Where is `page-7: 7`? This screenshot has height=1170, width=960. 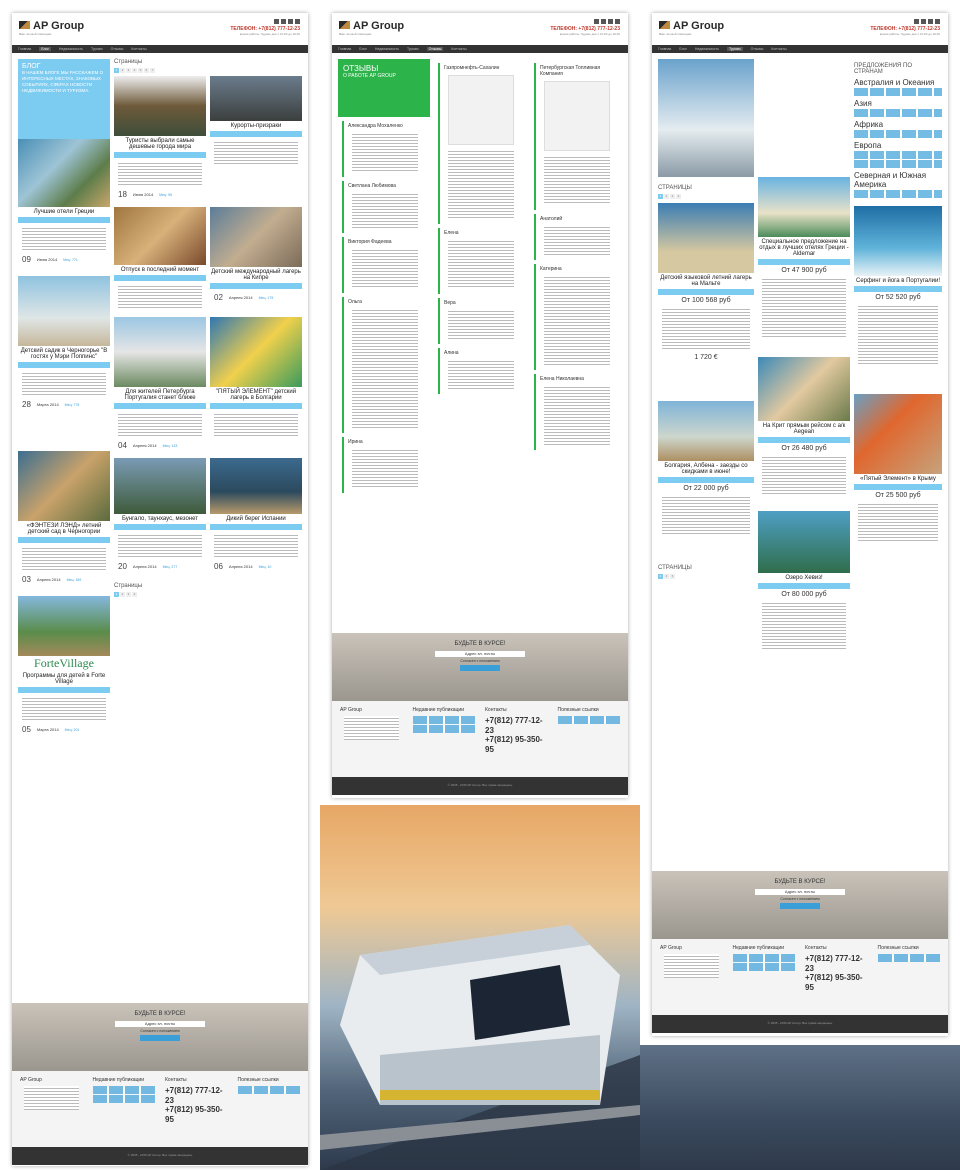 page-7: 7 is located at coordinates (152, 70).